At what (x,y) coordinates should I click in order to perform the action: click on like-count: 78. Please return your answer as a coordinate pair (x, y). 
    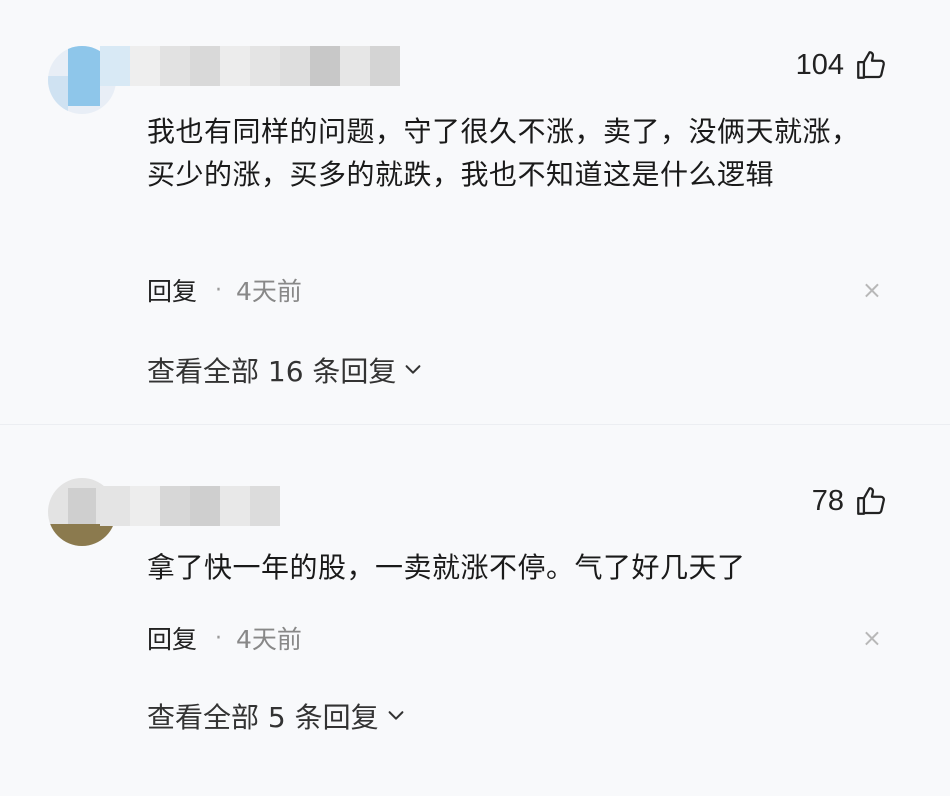
    Looking at the image, I should click on (827, 500).